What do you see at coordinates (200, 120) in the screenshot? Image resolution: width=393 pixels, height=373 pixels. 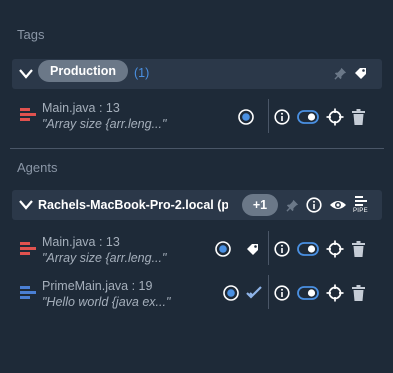 I see `tag-breakpoint-row: Main.java : 13 "Array size {arr.leng..."` at bounding box center [200, 120].